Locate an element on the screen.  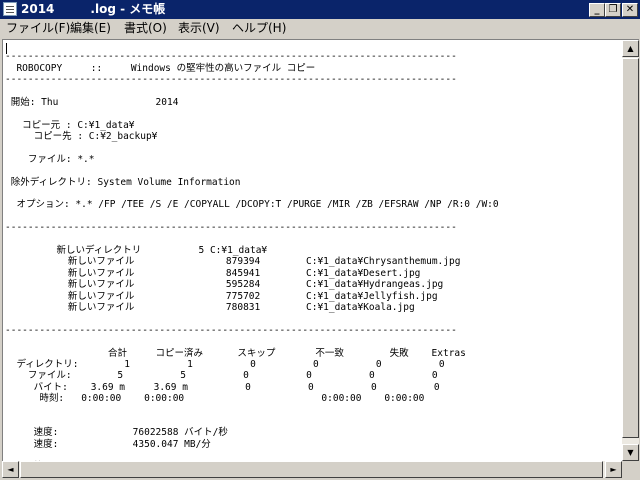
restore-button: ❐ is located at coordinates (613, 10).